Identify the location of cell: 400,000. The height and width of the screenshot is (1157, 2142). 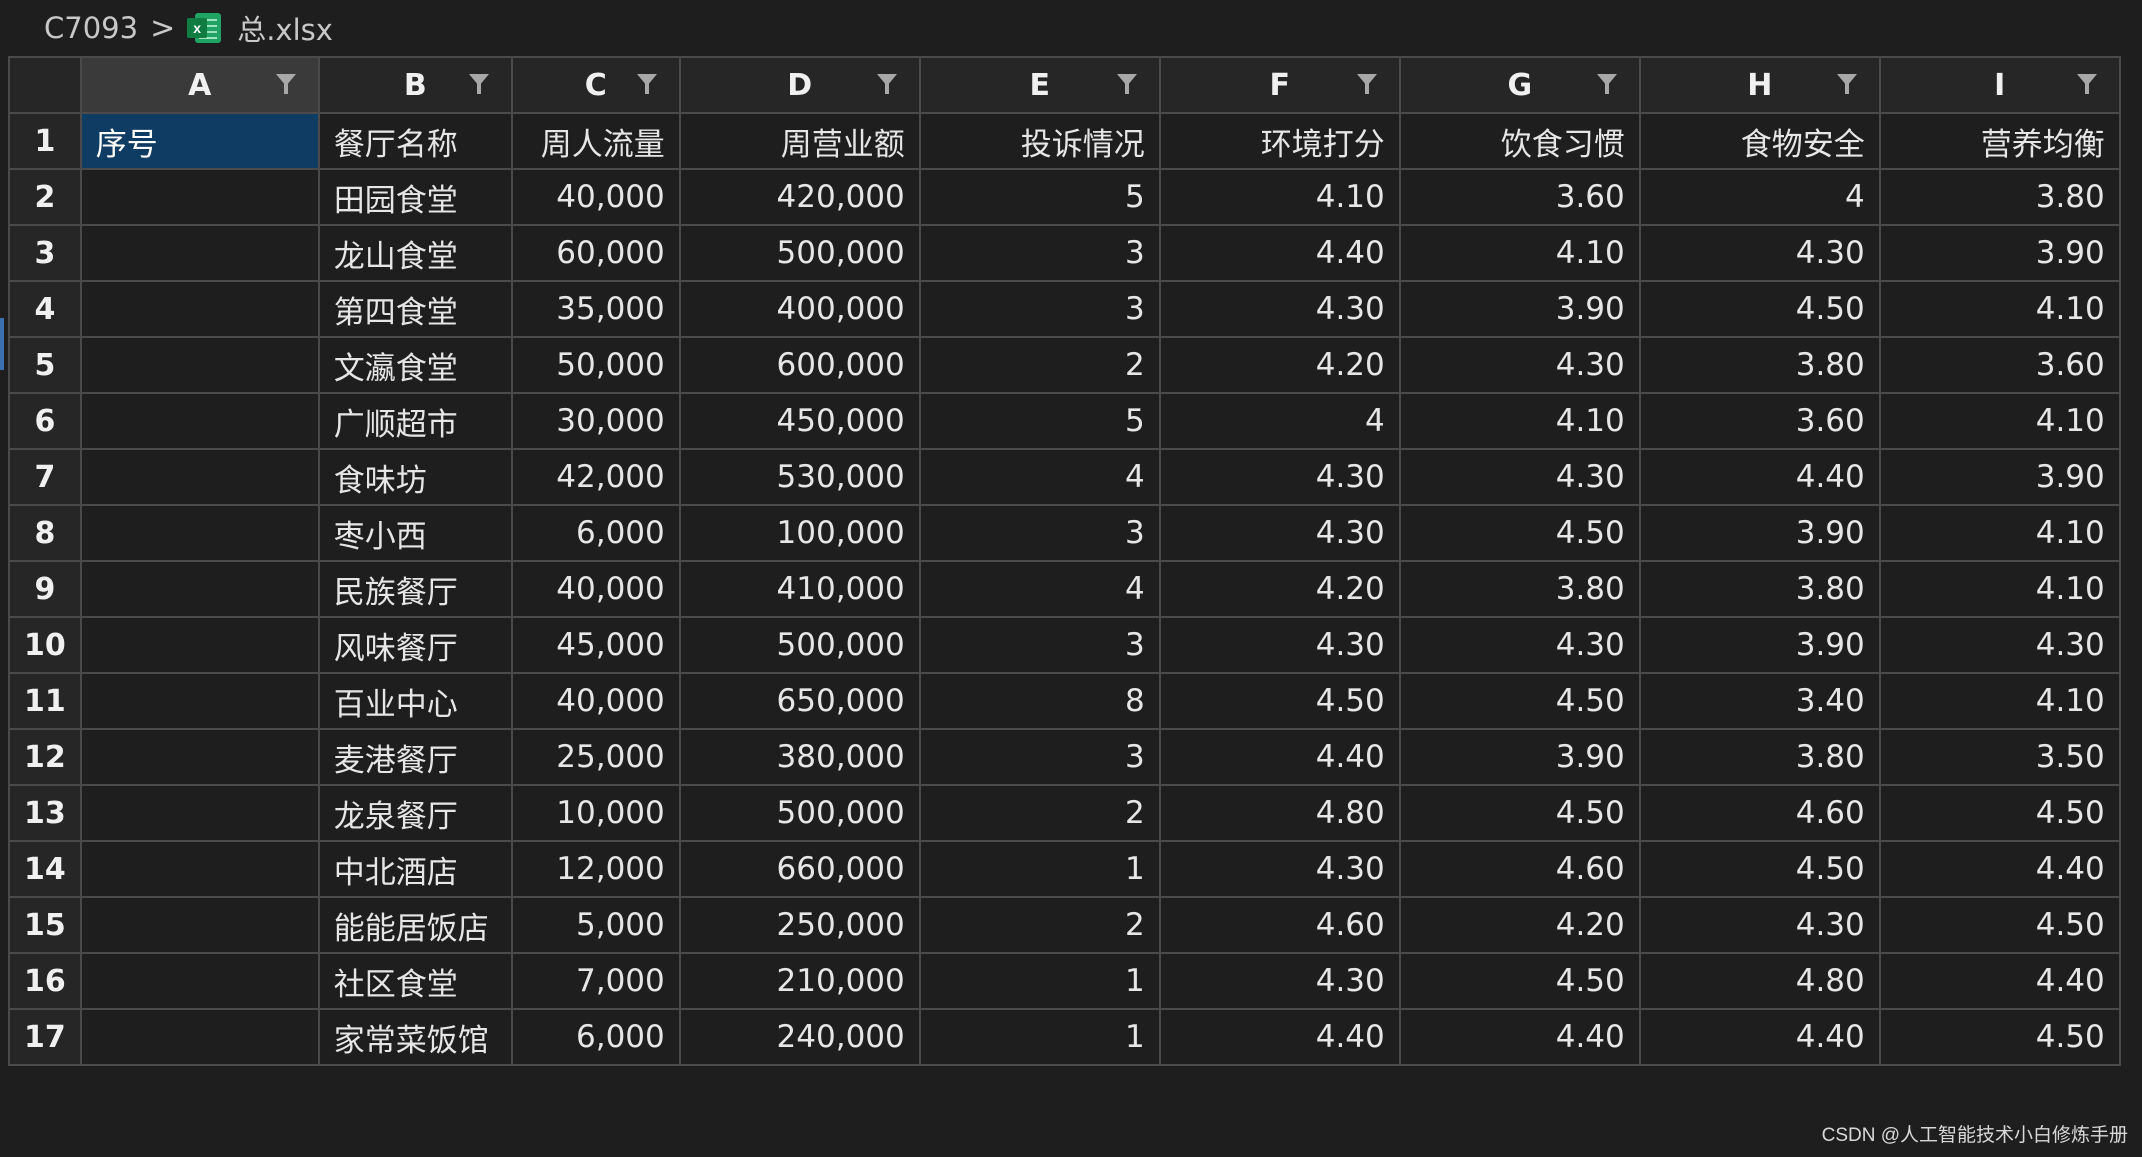
(799, 309).